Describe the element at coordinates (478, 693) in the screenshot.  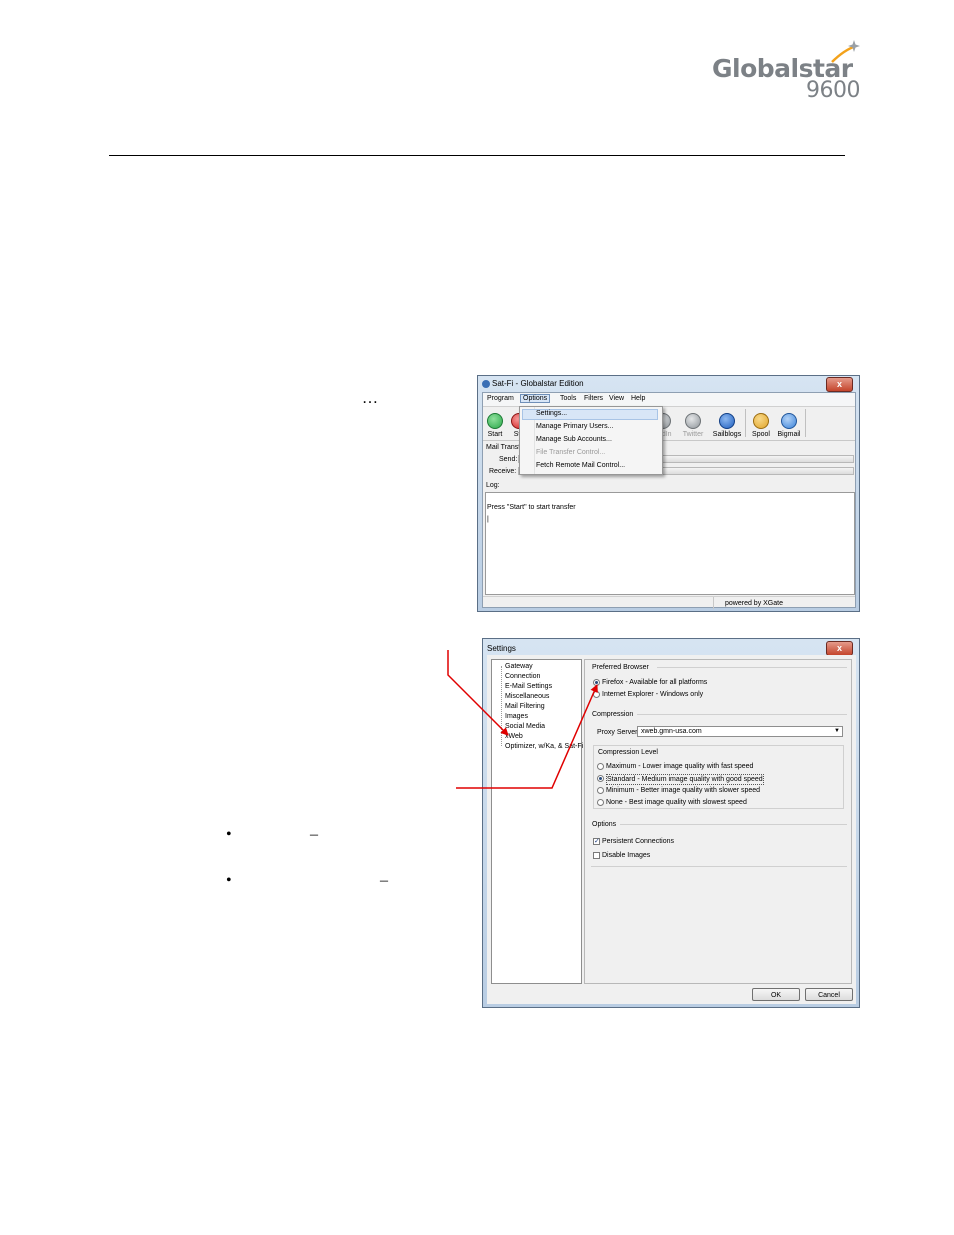
I see `arrow-to-xweb` at that location.